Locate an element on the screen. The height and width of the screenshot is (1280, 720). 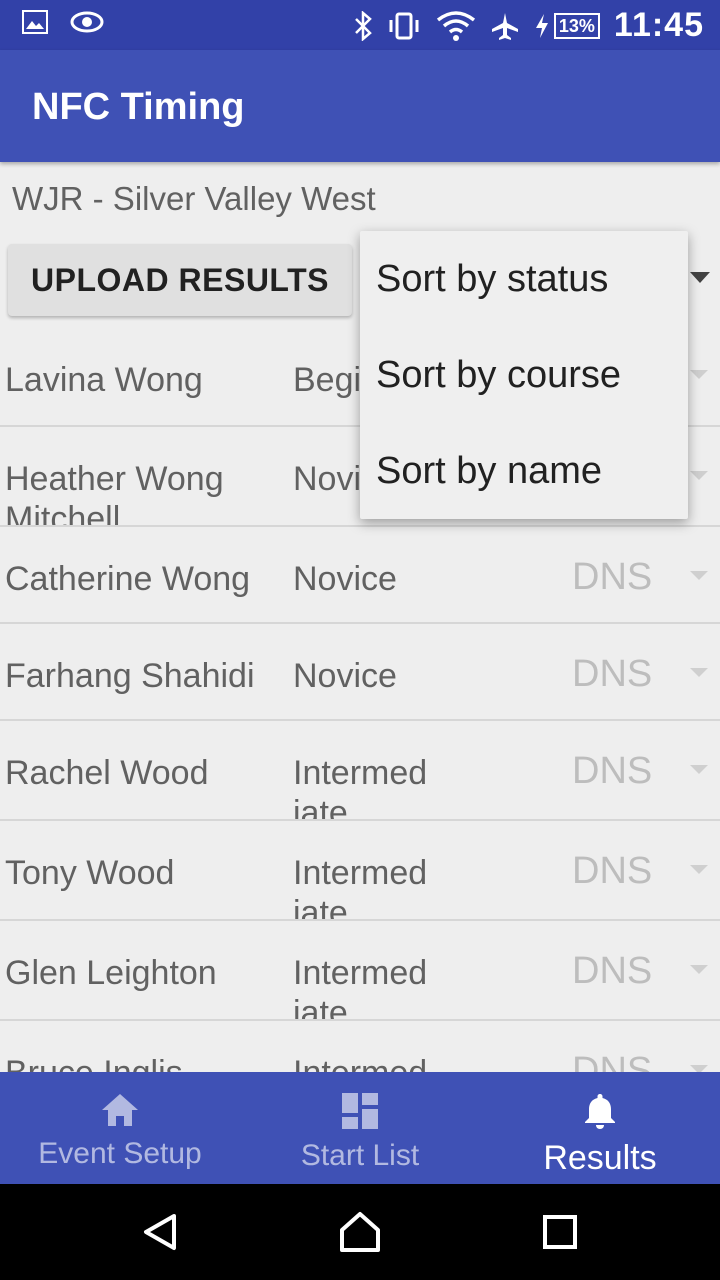
result-row: Tony Wood Intermediate DNS is located at coordinates (360, 871).